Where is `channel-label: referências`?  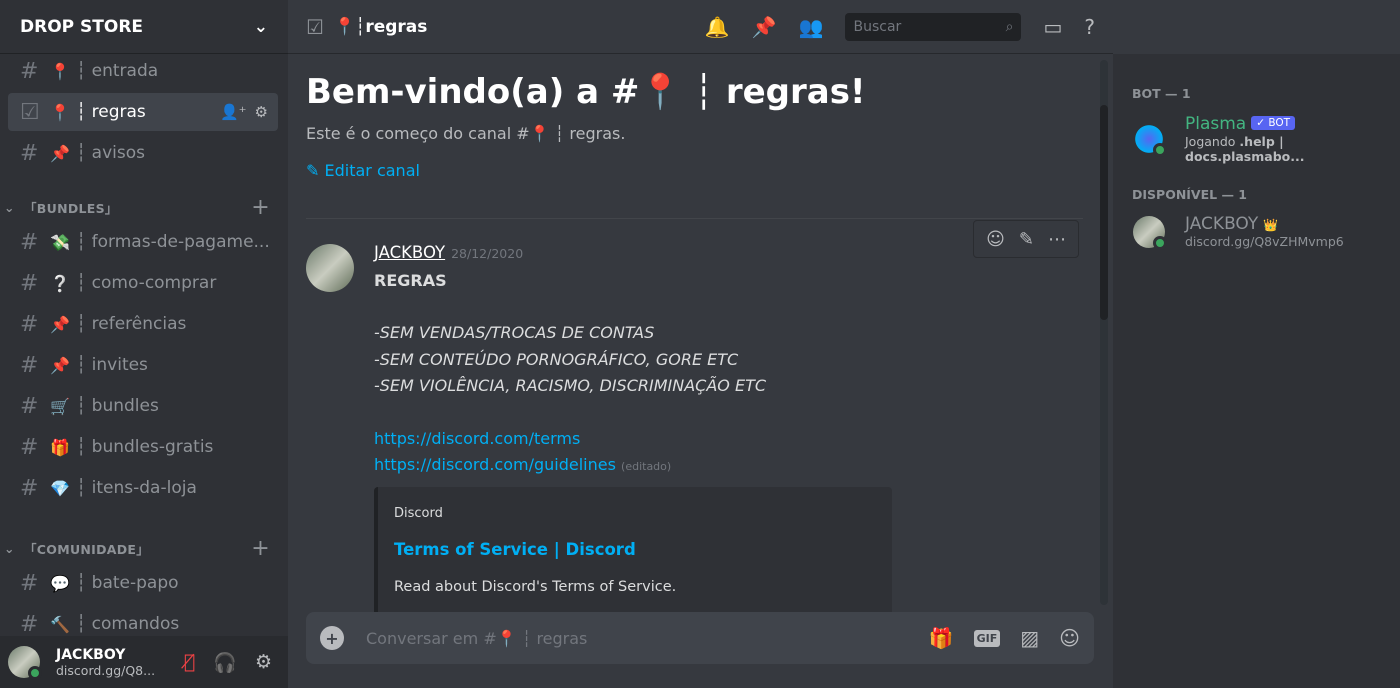 channel-label: referências is located at coordinates (139, 324).